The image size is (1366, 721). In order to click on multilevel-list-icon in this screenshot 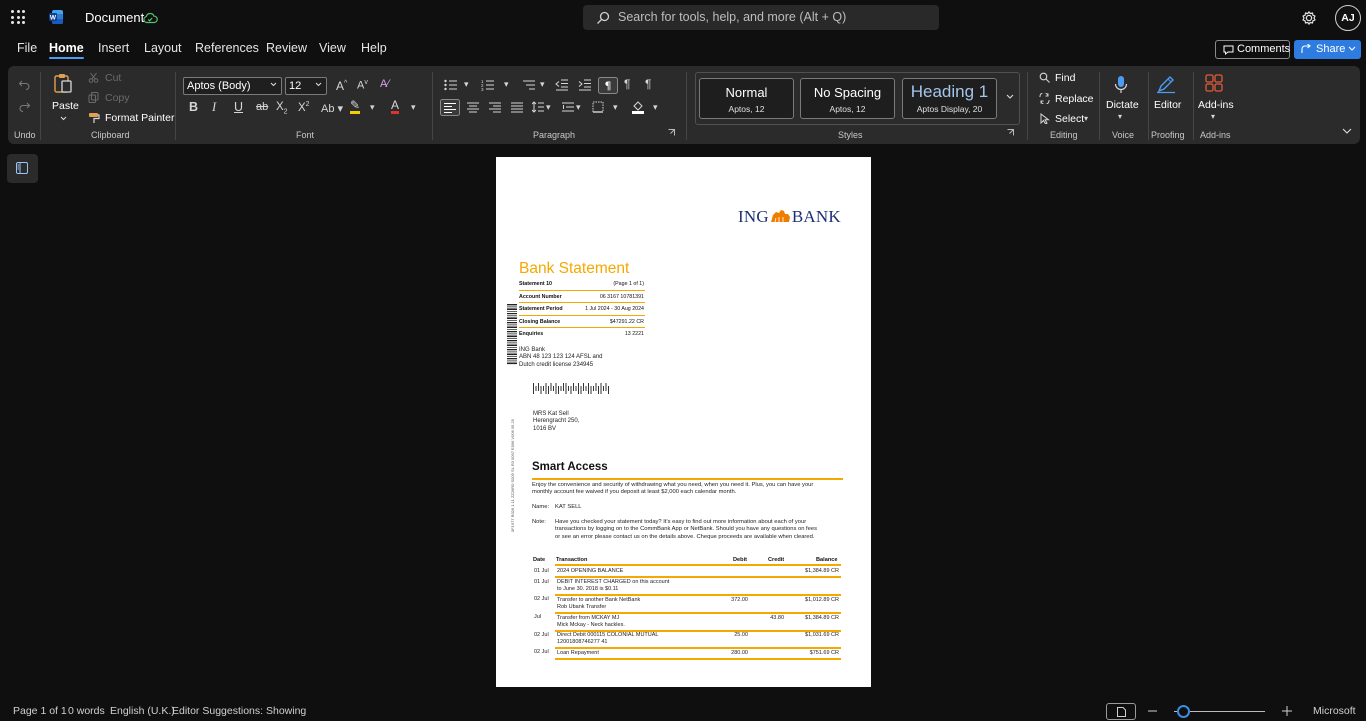, I will do `click(529, 85)`.